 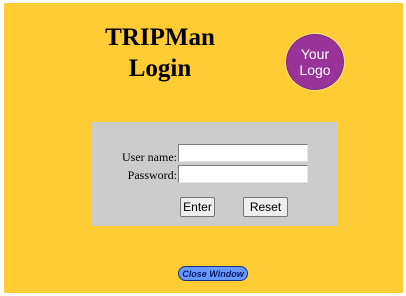 I want to click on title-line-1: TRIPMan, so click(x=160, y=37).